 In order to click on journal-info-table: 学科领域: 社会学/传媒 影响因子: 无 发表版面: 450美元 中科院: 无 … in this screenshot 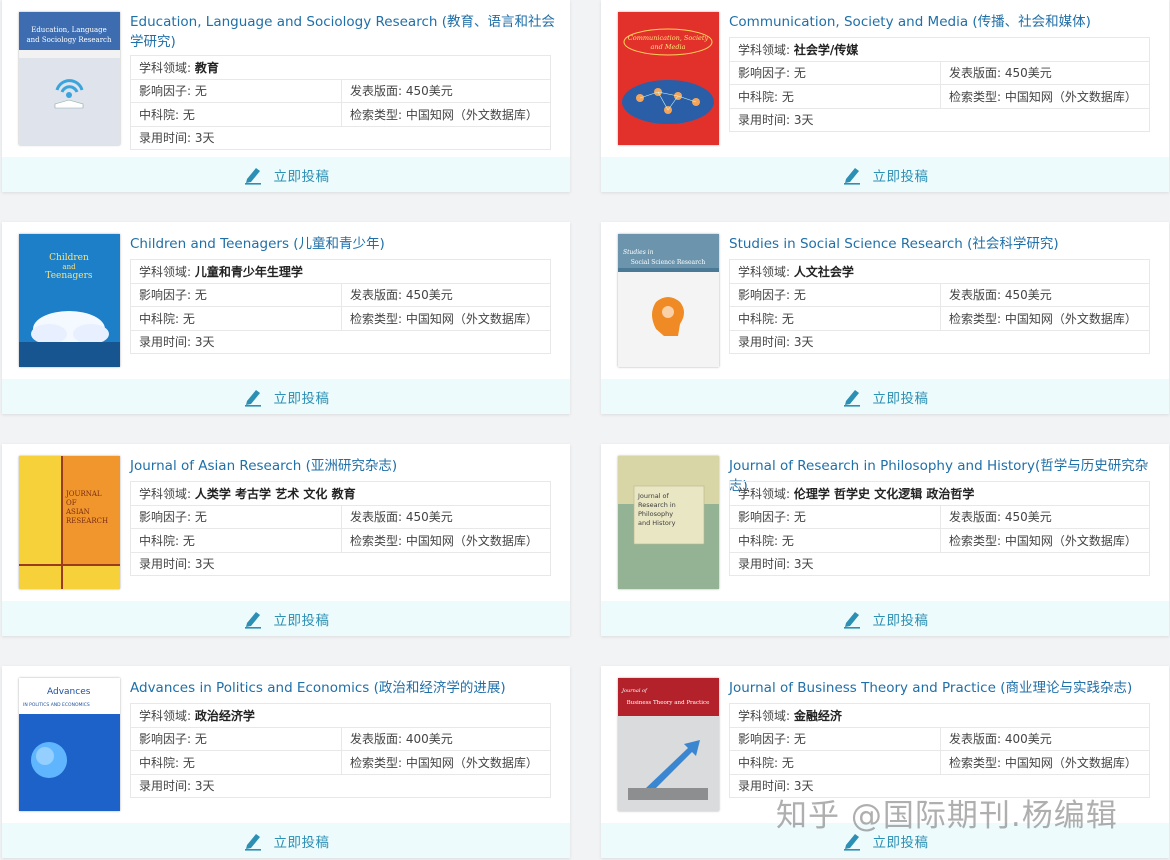, I will do `click(939, 84)`.